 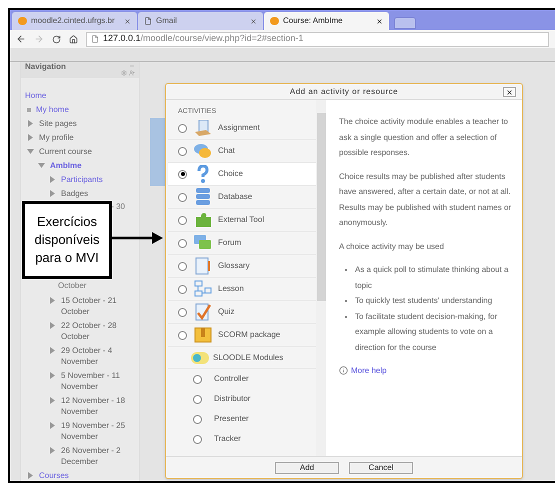 I want to click on package-icon, so click(x=203, y=335).